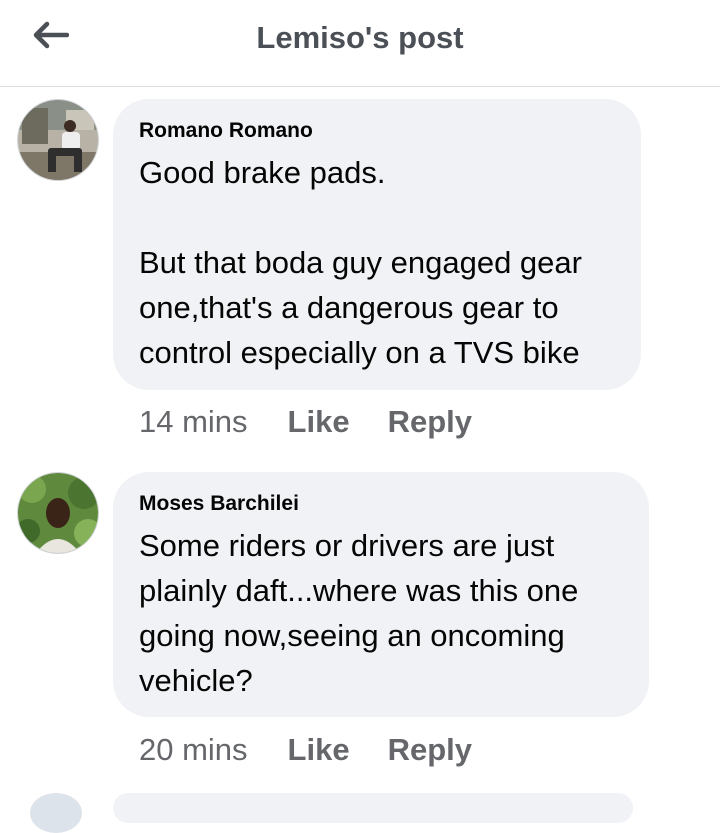  Describe the element at coordinates (360, 37) in the screenshot. I see `page-title: Lemiso's post` at that location.